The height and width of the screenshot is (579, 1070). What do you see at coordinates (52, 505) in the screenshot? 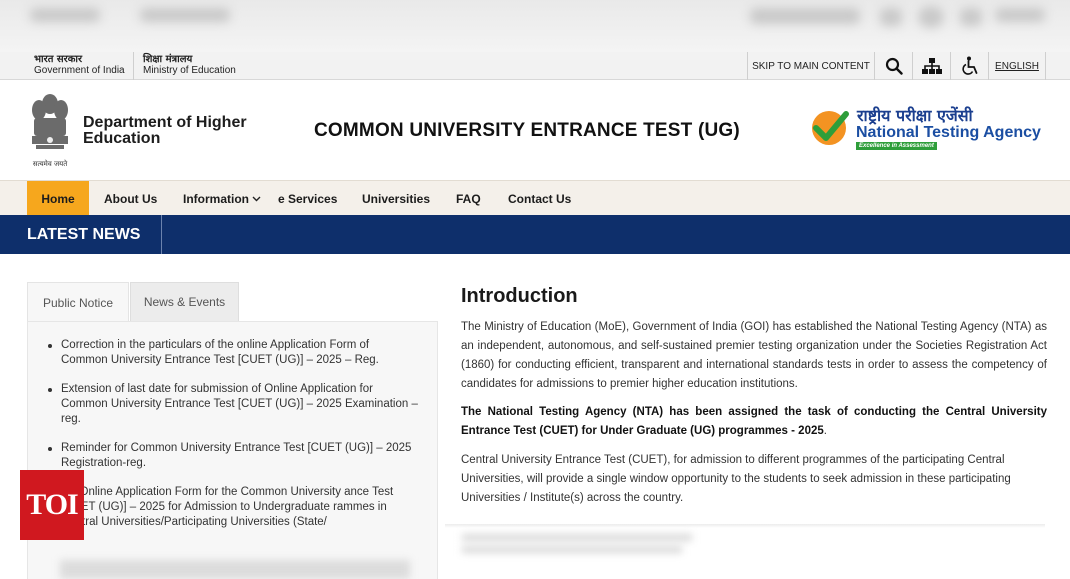
I see `toi-watermark-logo: TOI` at bounding box center [52, 505].